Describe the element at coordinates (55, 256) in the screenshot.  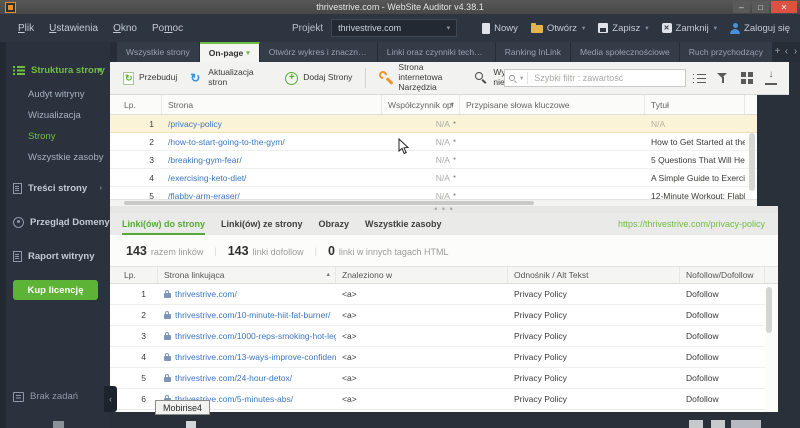
I see `sidebar-item-raport-witryny: Raport witryny` at that location.